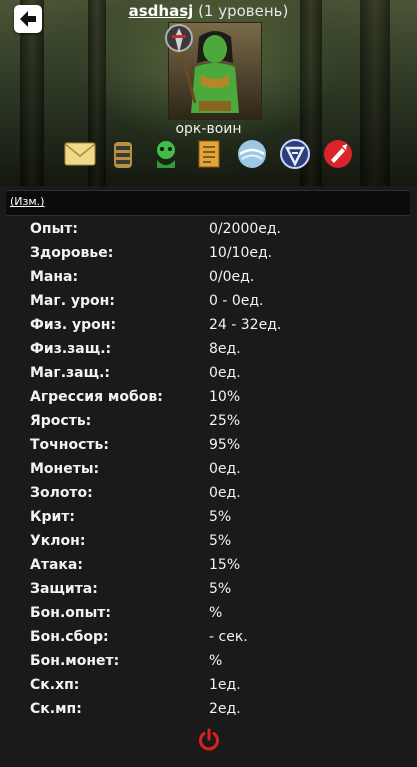  I want to click on stat-row: Ярость: 25%, so click(215, 422).